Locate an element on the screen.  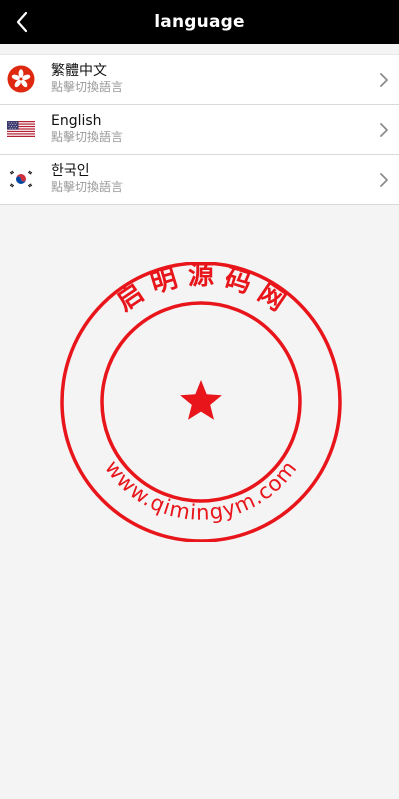
hong-kong-flag-icon is located at coordinates (21, 79).